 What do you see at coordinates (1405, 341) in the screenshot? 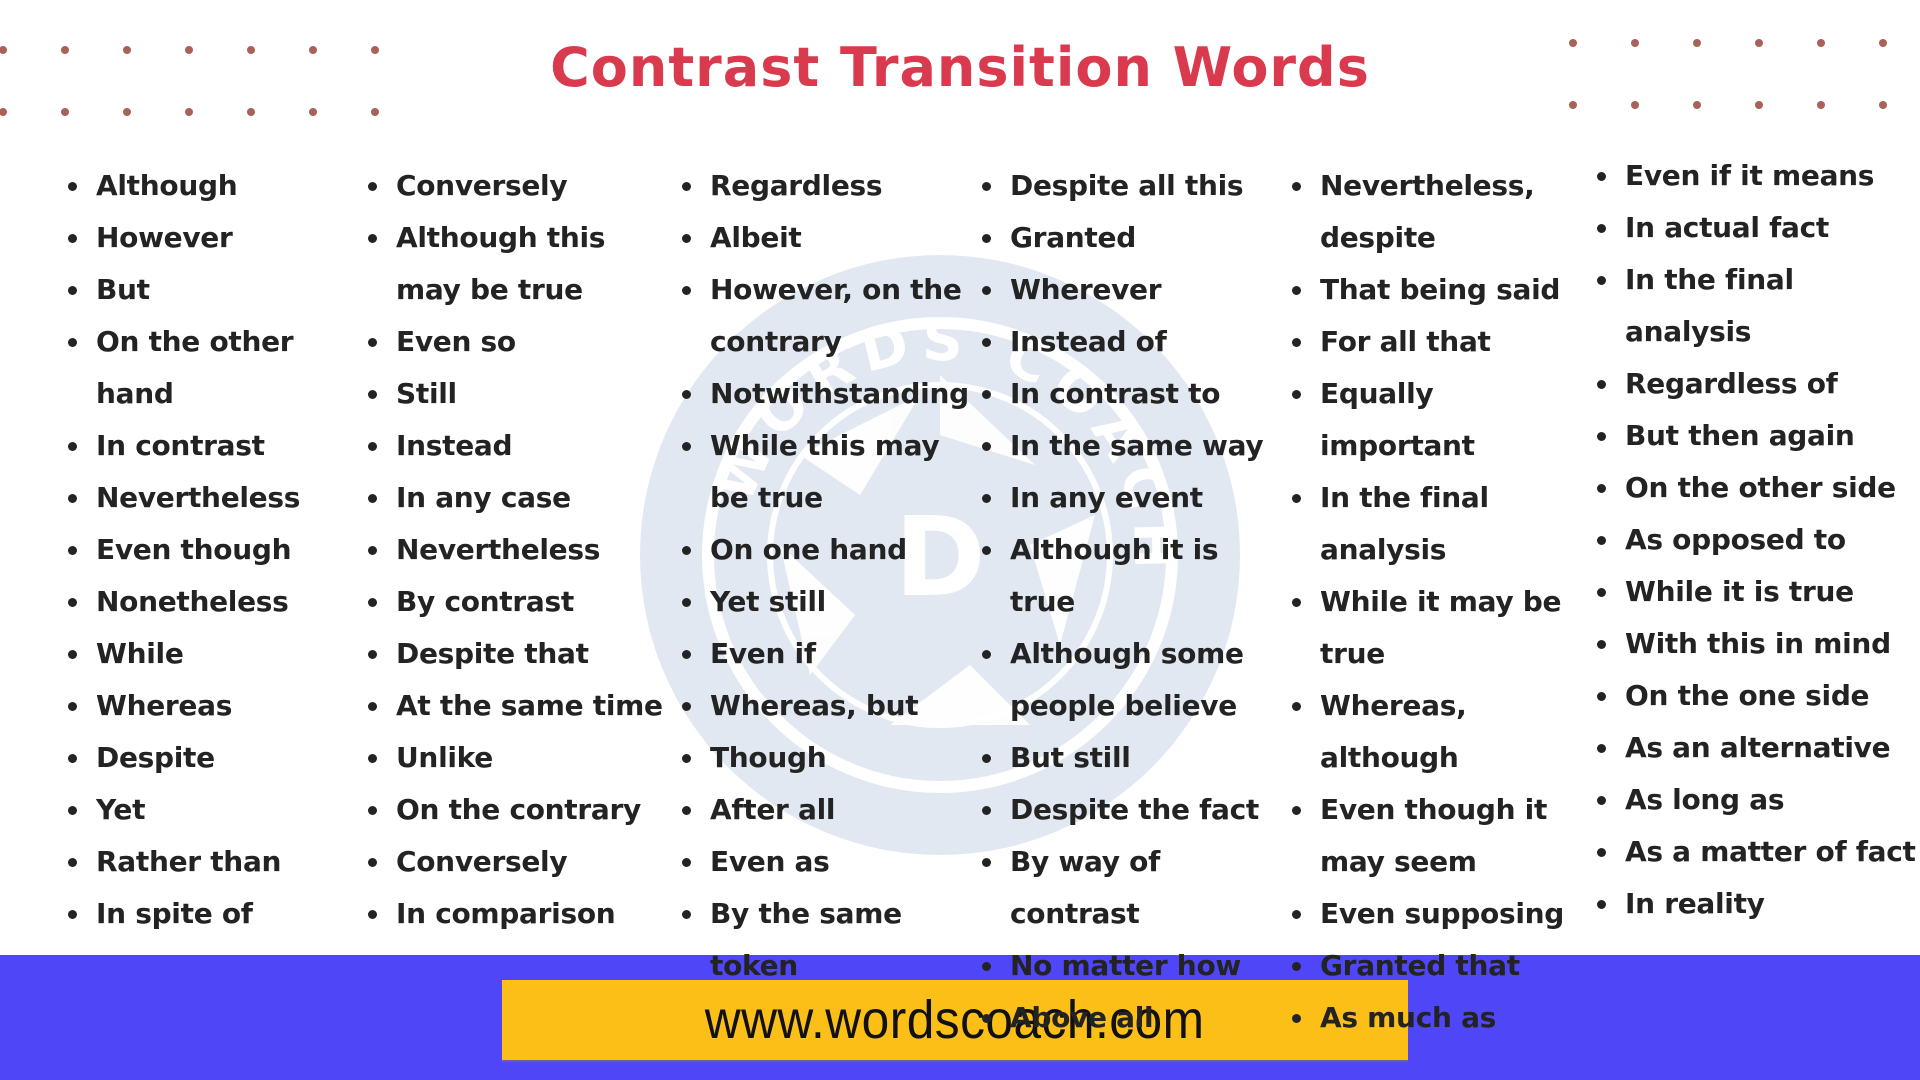
I see `word-text: For all that` at bounding box center [1405, 341].